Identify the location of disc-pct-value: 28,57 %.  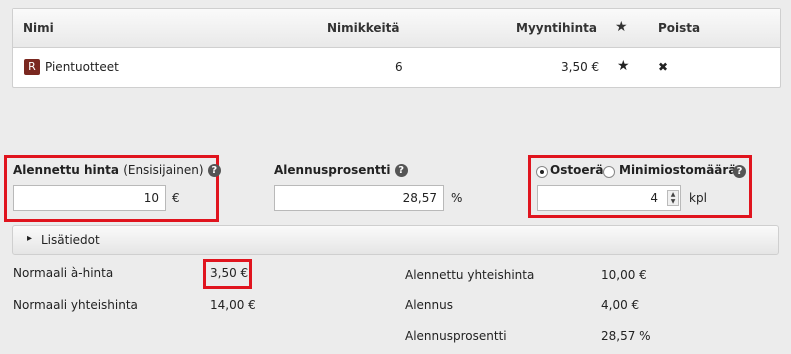
(626, 336).